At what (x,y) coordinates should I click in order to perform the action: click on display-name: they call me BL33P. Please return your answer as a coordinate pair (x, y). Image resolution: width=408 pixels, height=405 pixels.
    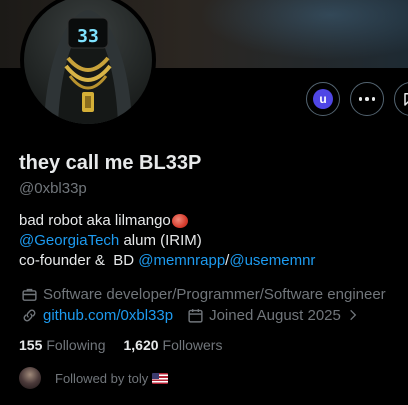
    Looking at the image, I should click on (110, 163).